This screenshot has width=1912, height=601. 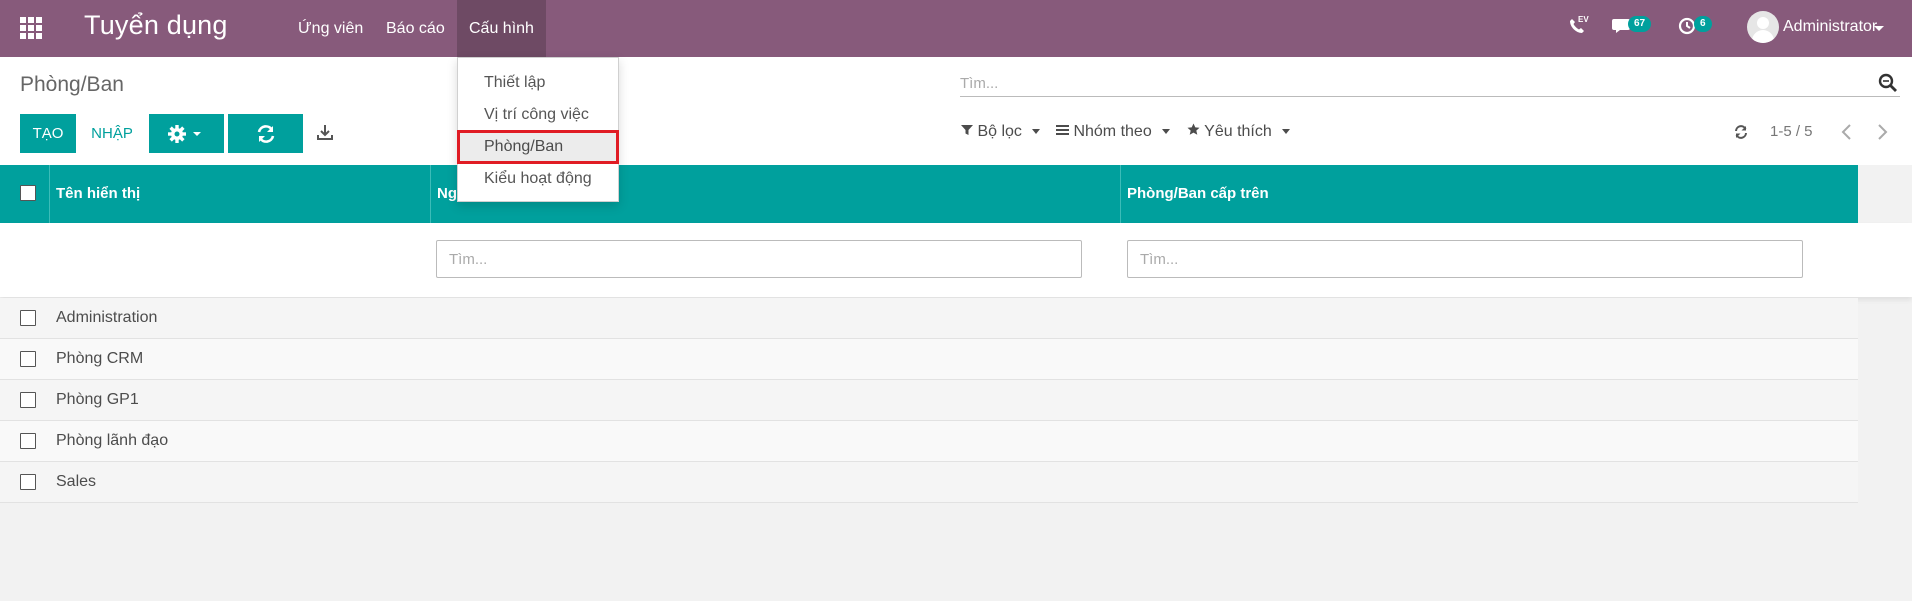 What do you see at coordinates (1193, 129) in the screenshot?
I see `star-icon` at bounding box center [1193, 129].